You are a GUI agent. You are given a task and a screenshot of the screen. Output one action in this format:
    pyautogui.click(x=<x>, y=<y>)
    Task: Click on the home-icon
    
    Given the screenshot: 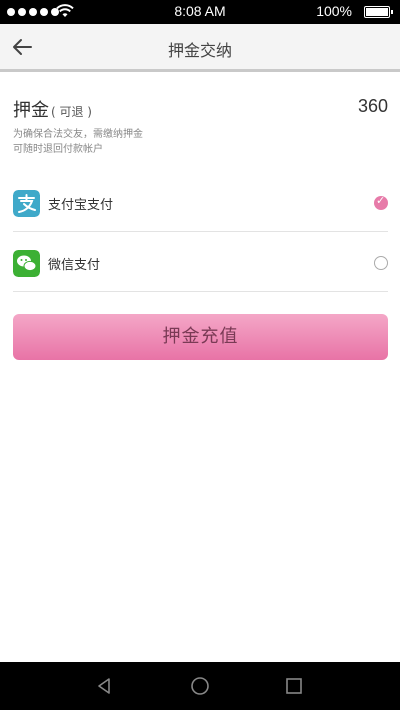 What is the action you would take?
    pyautogui.click(x=200, y=686)
    